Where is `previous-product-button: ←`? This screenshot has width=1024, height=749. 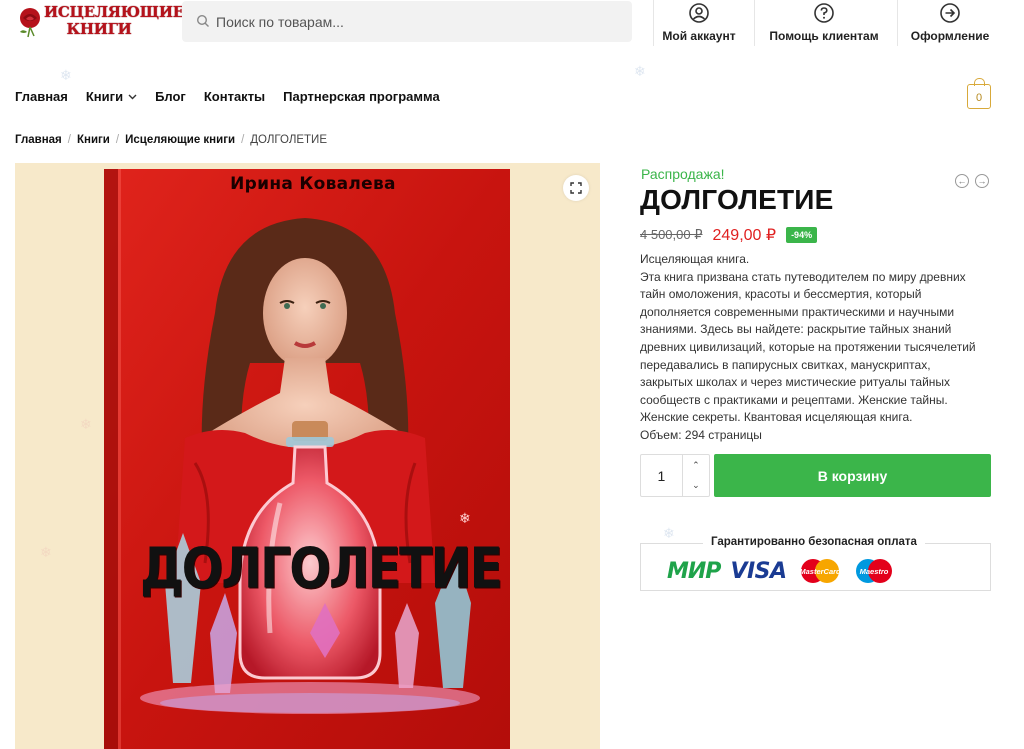
previous-product-button: ← is located at coordinates (962, 181).